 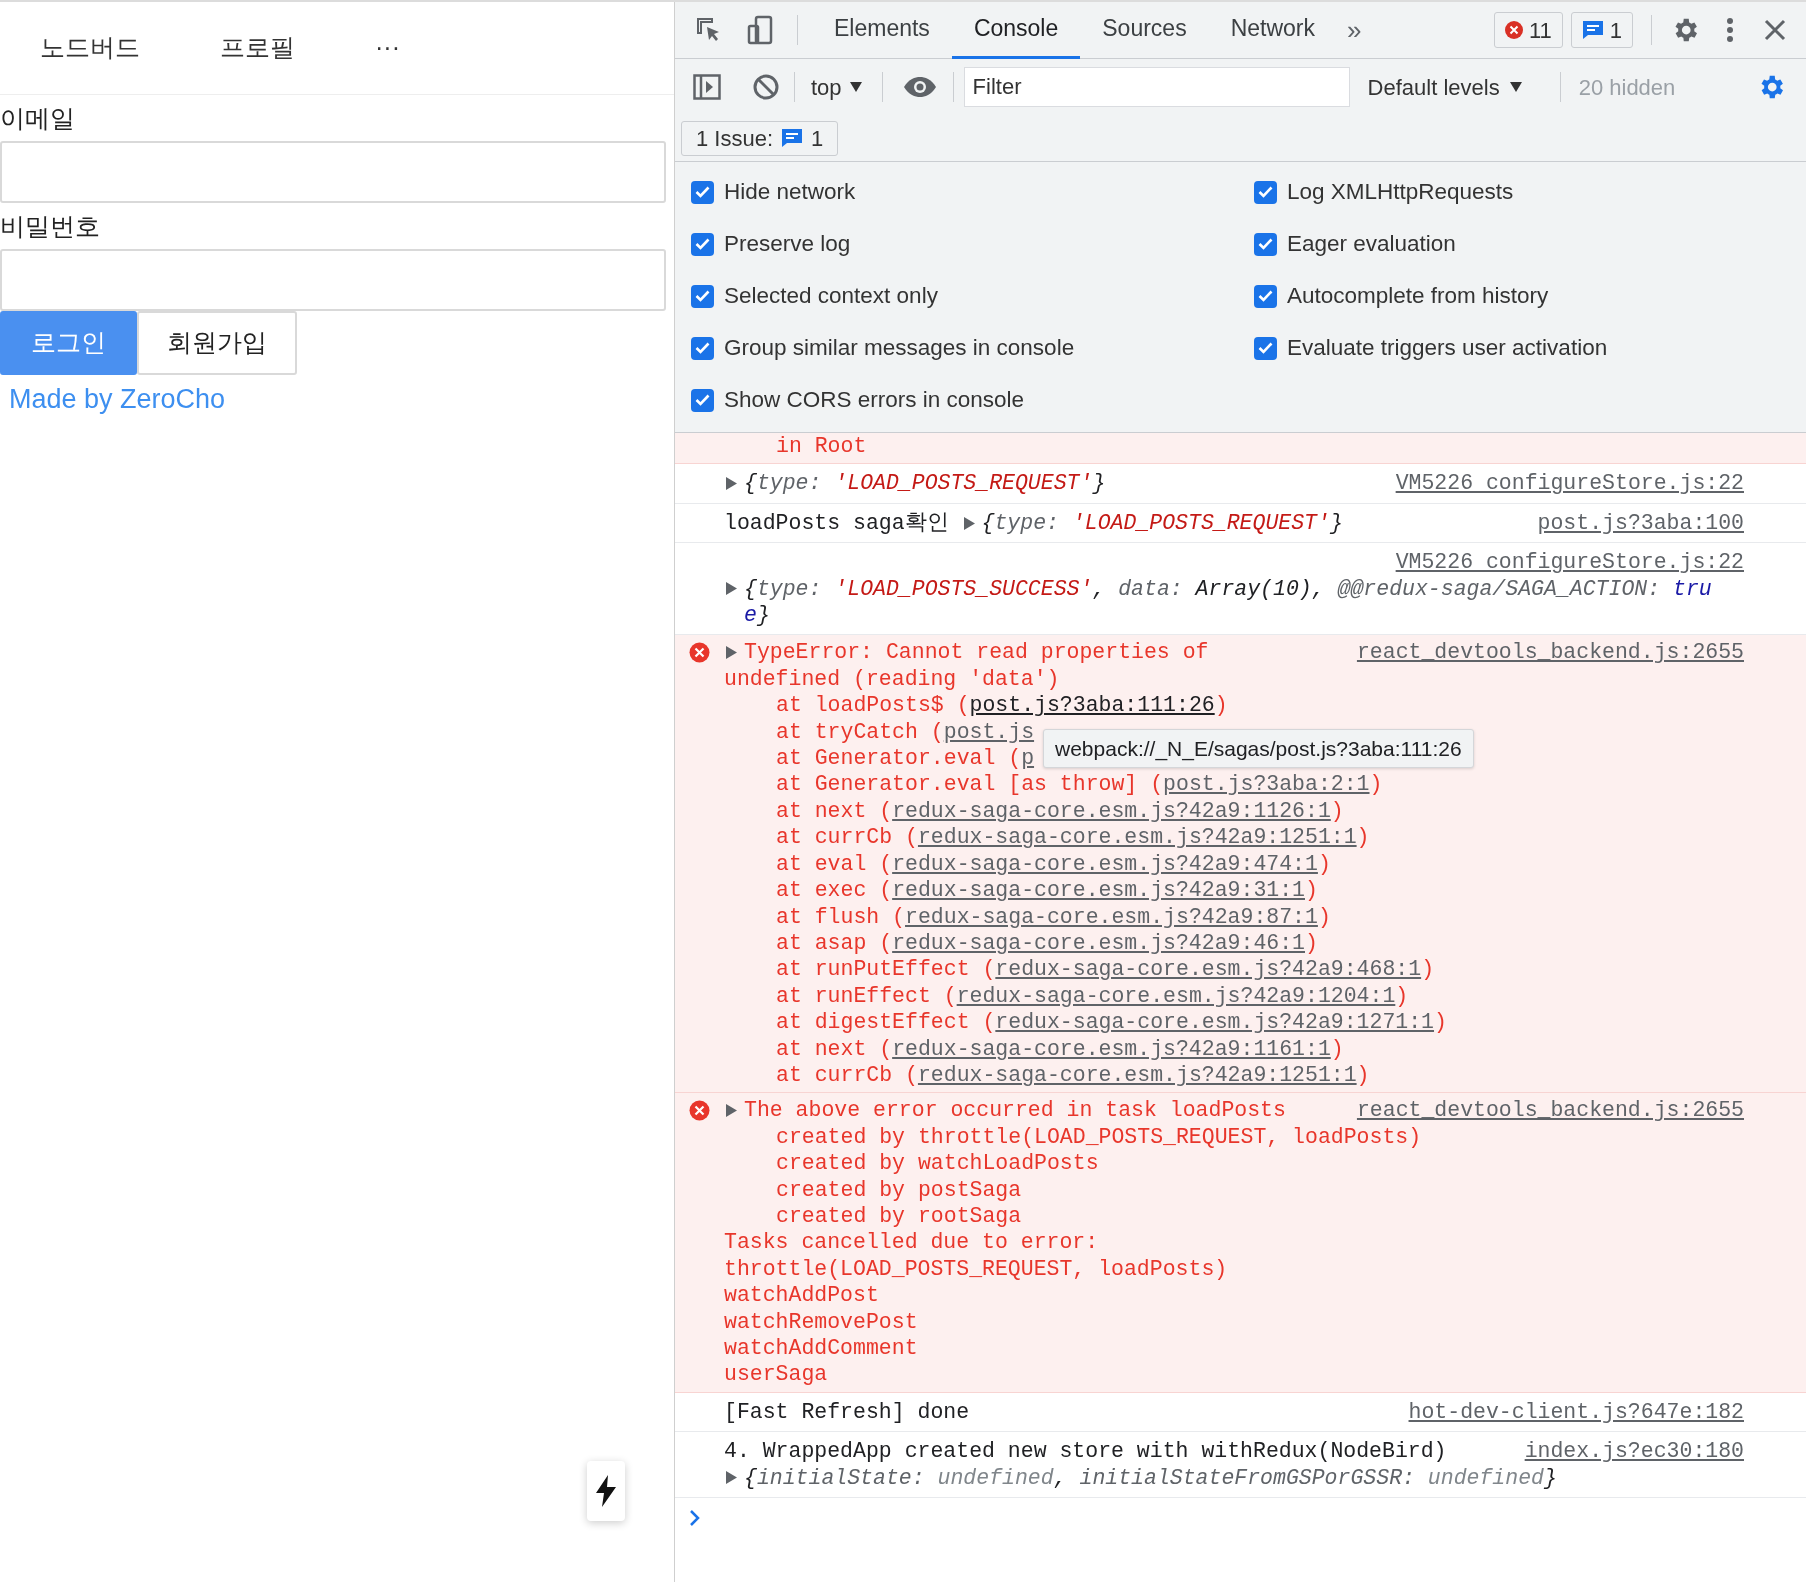 What do you see at coordinates (1092, 705) in the screenshot?
I see `source-link: post.js?3aba:111:26` at bounding box center [1092, 705].